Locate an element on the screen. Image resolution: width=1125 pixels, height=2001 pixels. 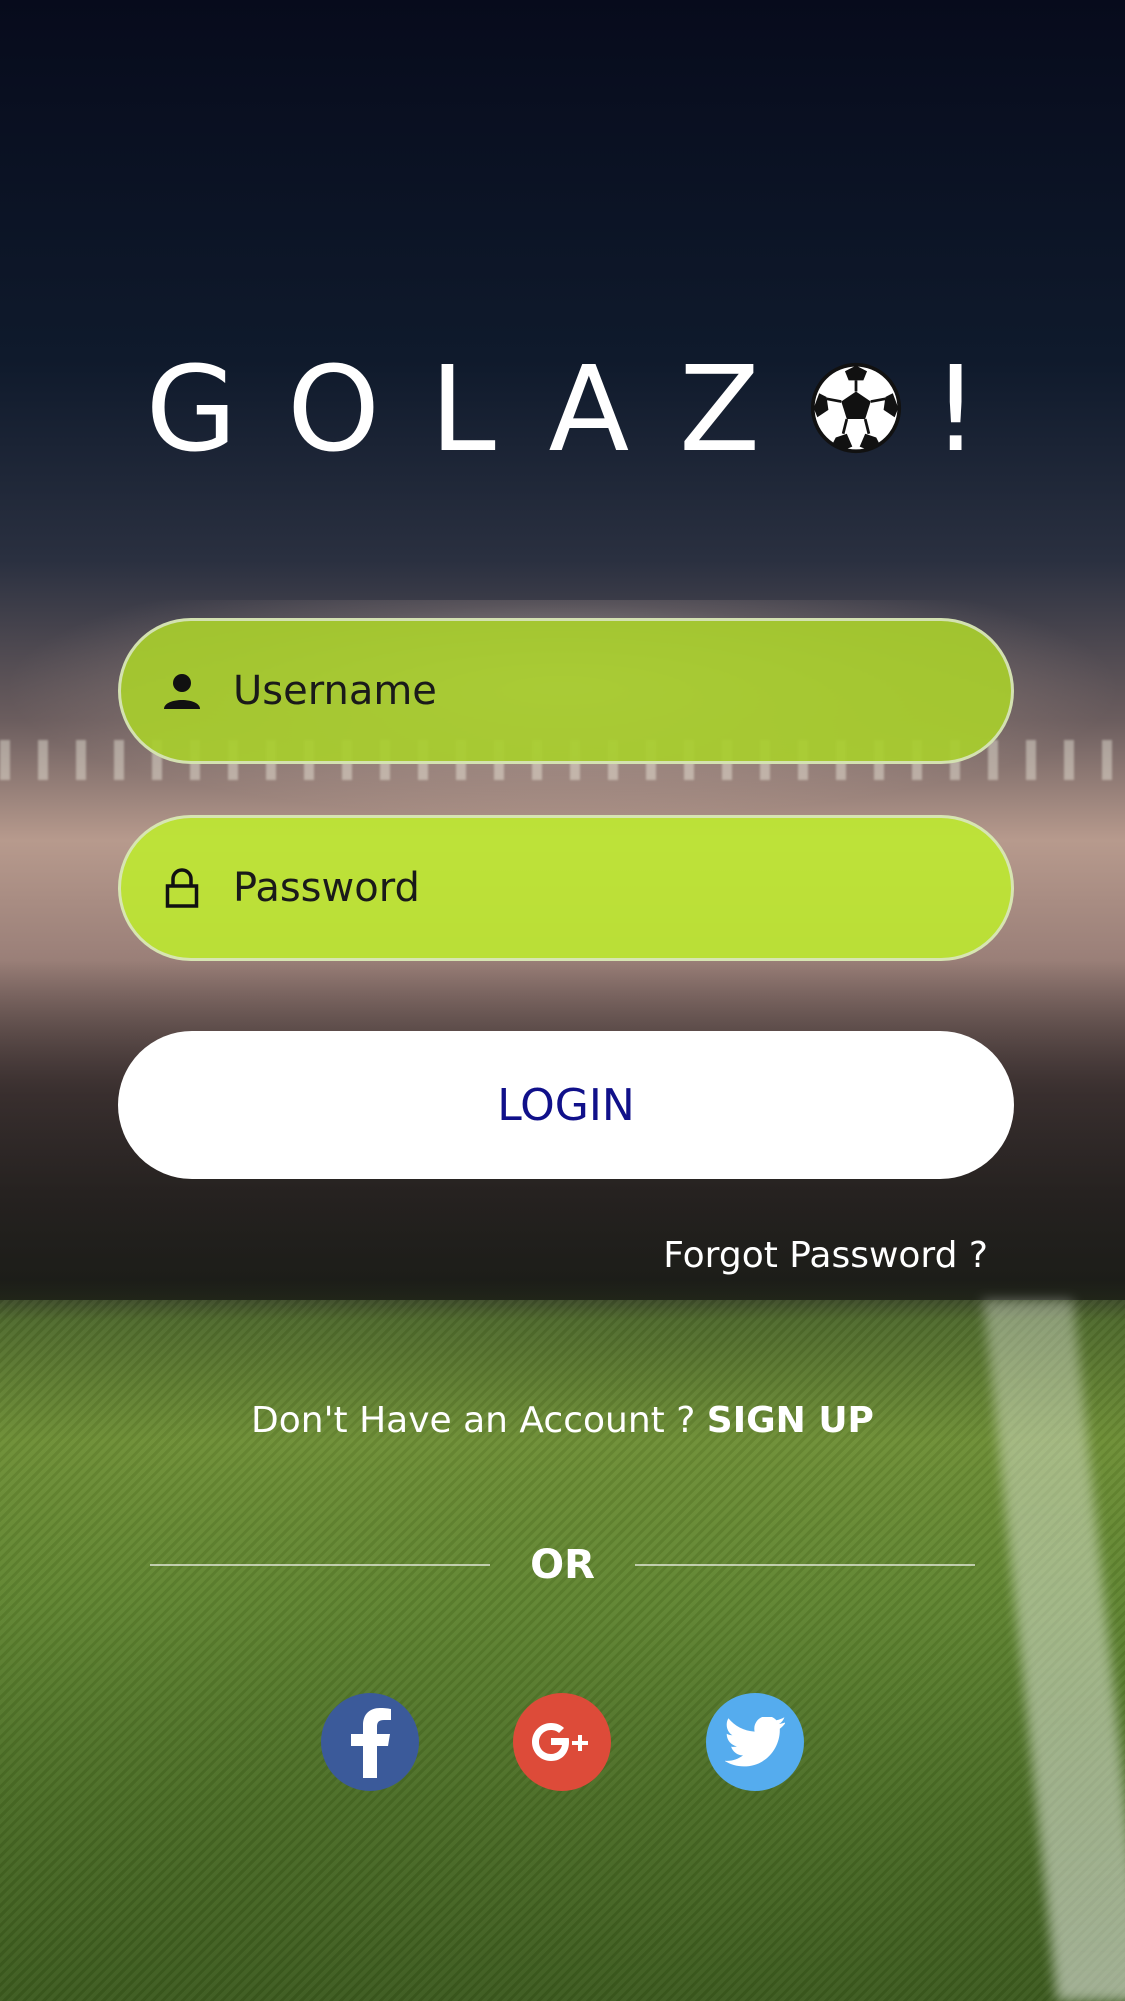
logo-exclamation: ! is located at coordinates (956, 409).